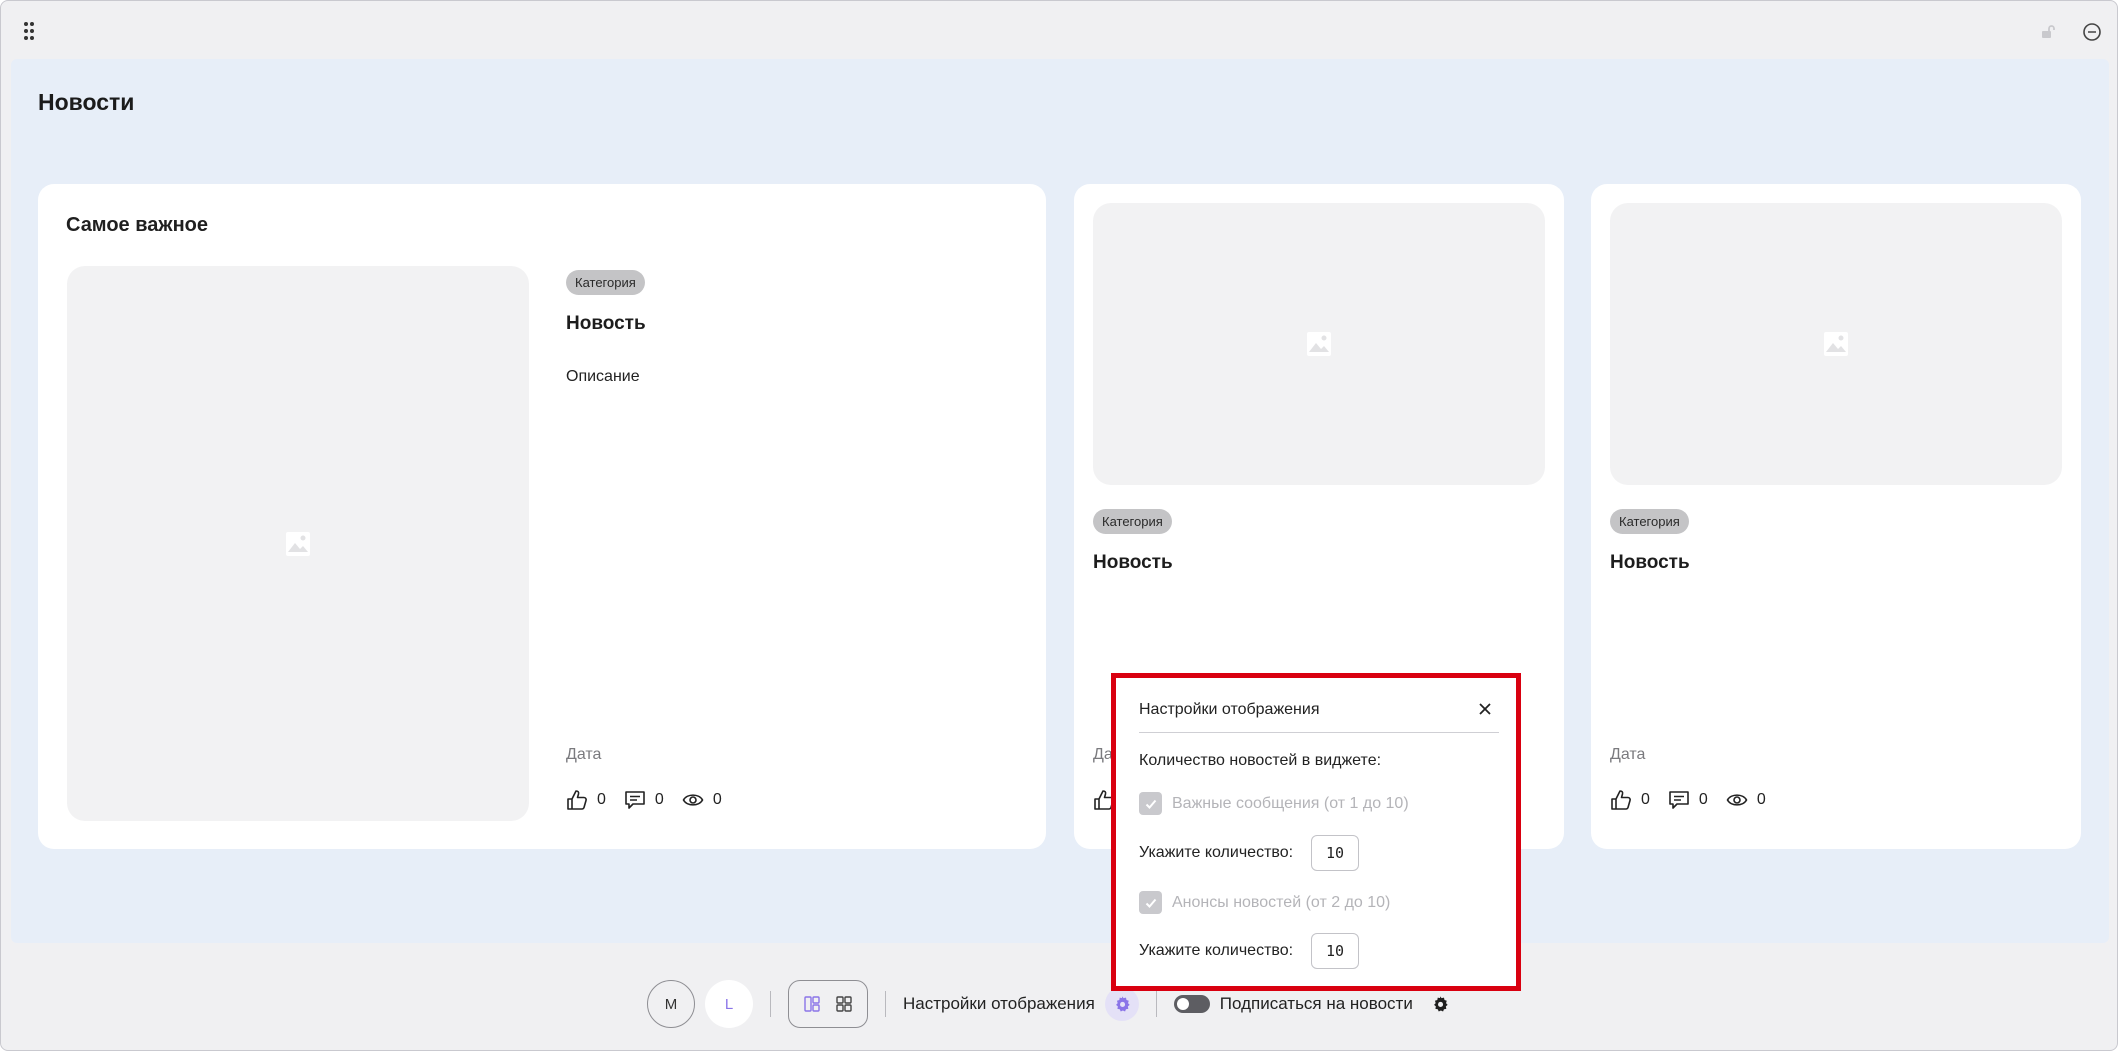  I want to click on announcements-qty-row: Укажите количество:, so click(1249, 951).